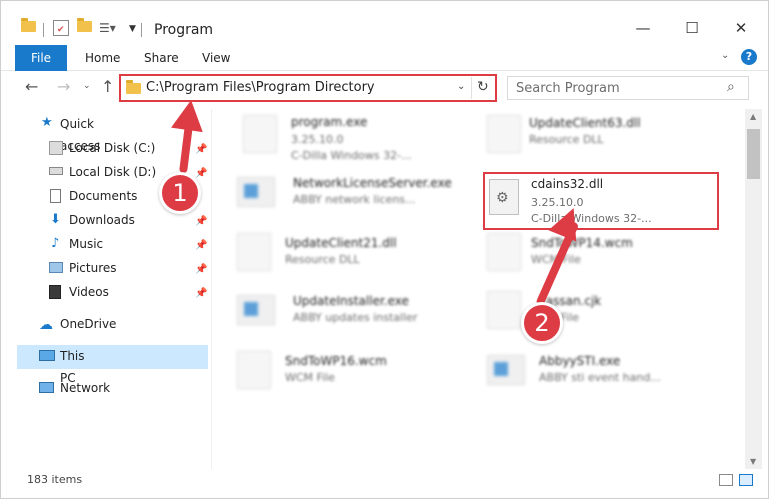 The width and height of the screenshot is (769, 499). I want to click on file-name: program.exe, so click(329, 122).